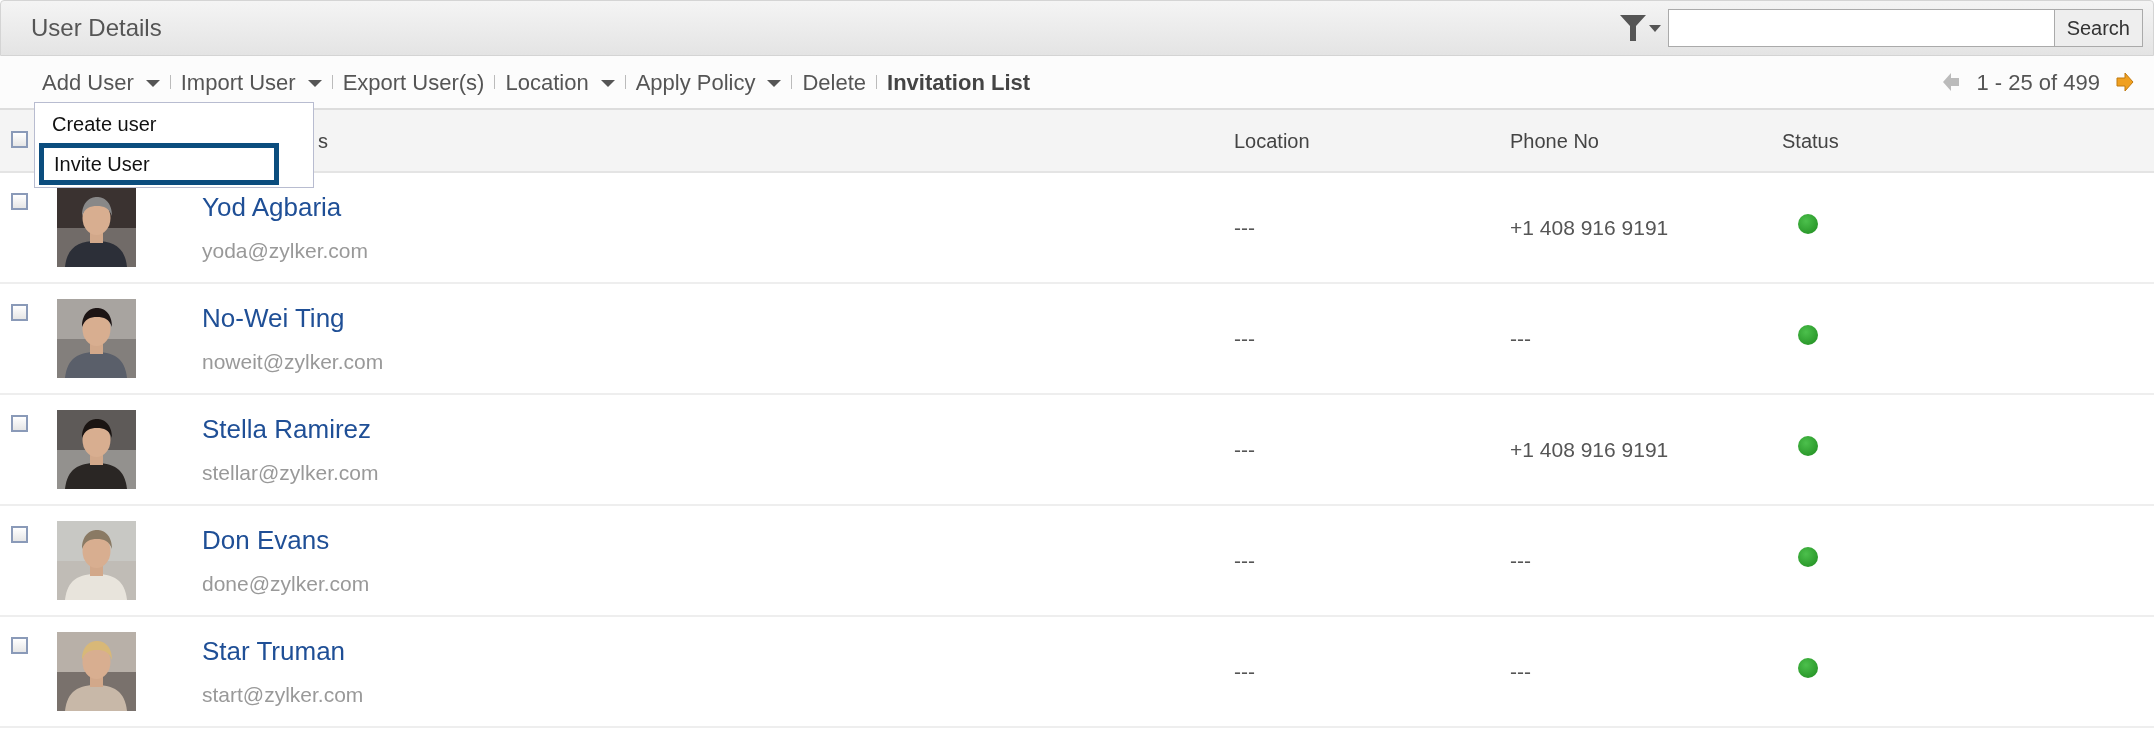 This screenshot has height=730, width=2154. What do you see at coordinates (1951, 82) in the screenshot?
I see `previous-arrow-icon` at bounding box center [1951, 82].